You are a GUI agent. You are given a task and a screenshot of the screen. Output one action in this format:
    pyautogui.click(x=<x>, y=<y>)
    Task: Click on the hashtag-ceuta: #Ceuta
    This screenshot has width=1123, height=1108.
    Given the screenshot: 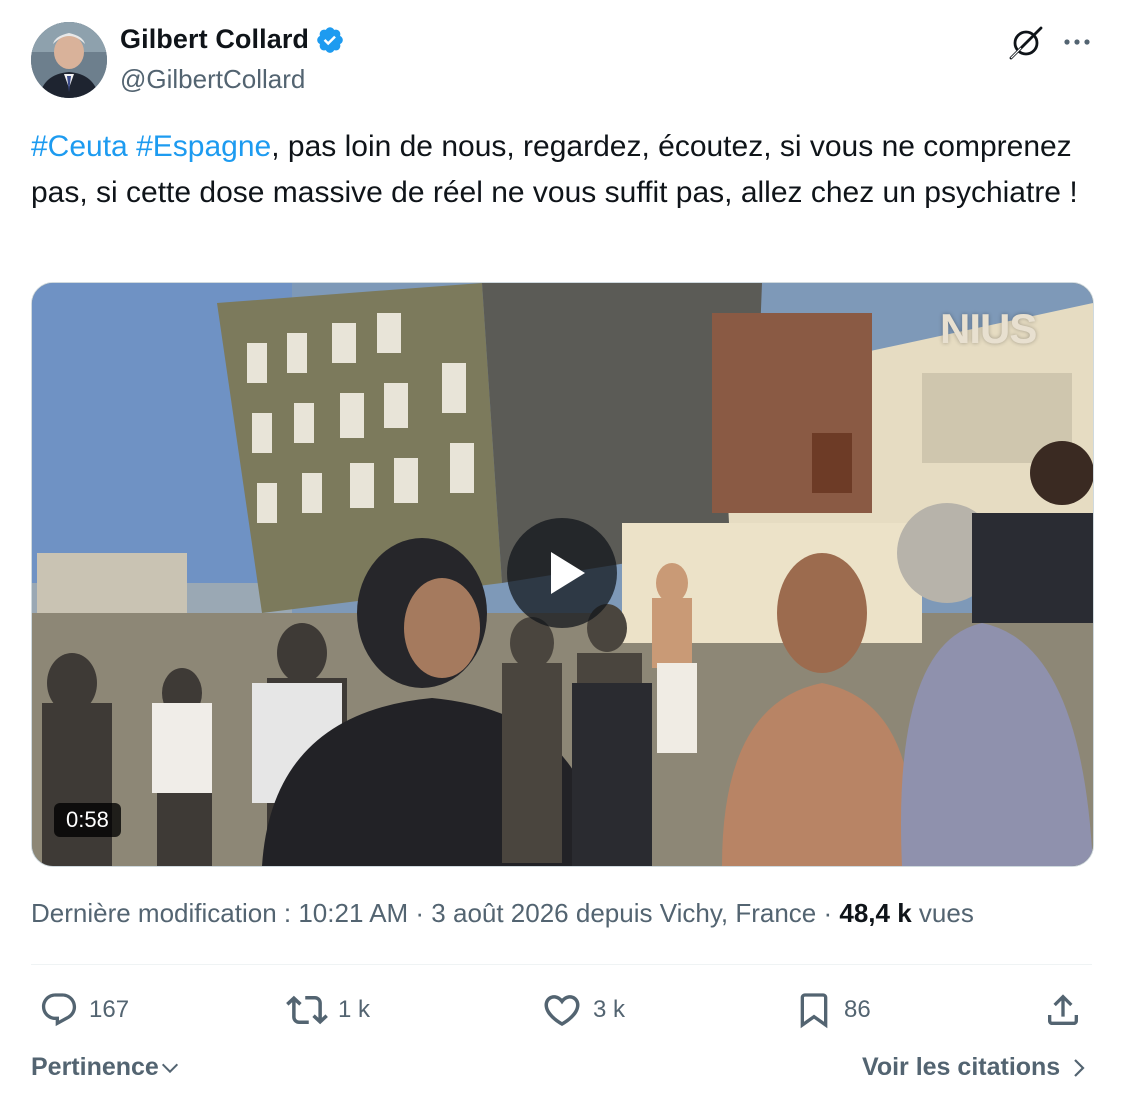 What is the action you would take?
    pyautogui.click(x=79, y=146)
    